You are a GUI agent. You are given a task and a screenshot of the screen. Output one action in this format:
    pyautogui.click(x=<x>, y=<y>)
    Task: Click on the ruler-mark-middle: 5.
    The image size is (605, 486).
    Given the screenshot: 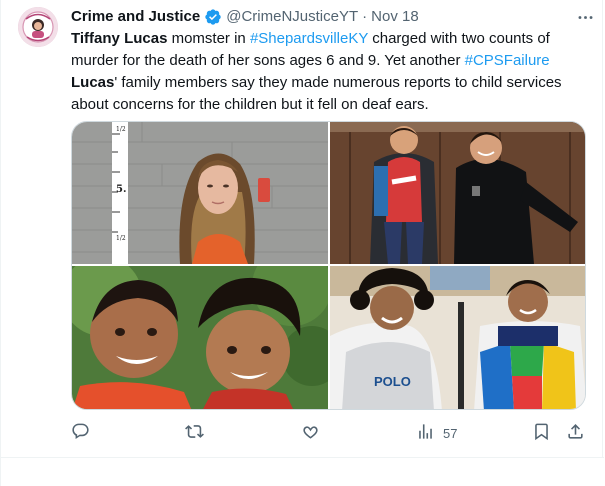 What is the action you would take?
    pyautogui.click(x=121, y=189)
    